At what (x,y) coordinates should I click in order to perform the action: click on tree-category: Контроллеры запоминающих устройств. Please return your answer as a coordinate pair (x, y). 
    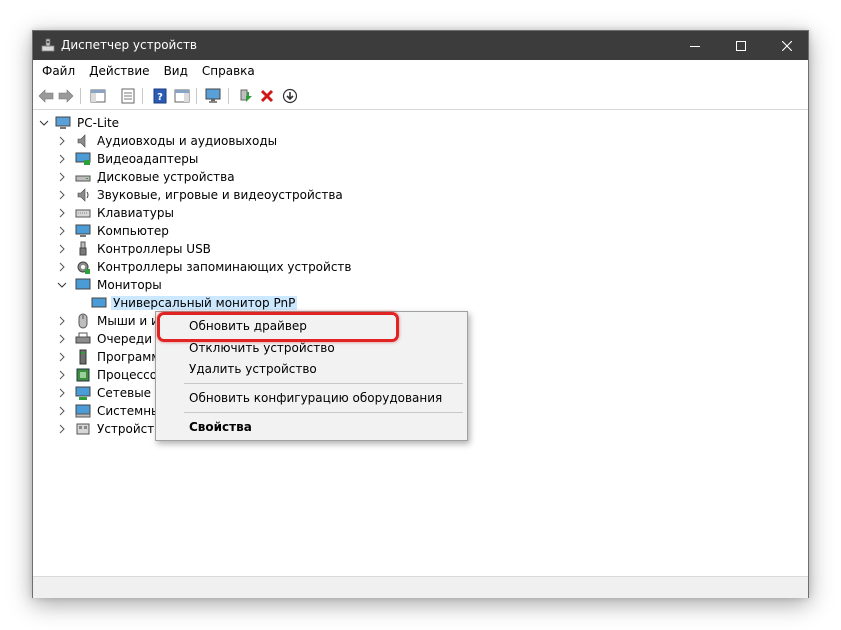
    Looking at the image, I should click on (205, 267).